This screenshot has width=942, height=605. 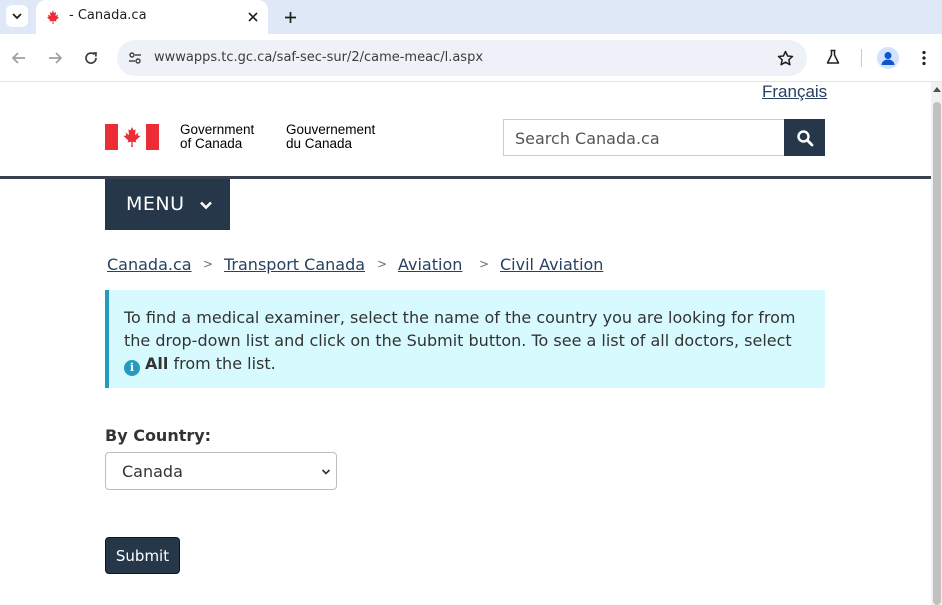 I want to click on toolbar-divider, so click(x=861, y=58).